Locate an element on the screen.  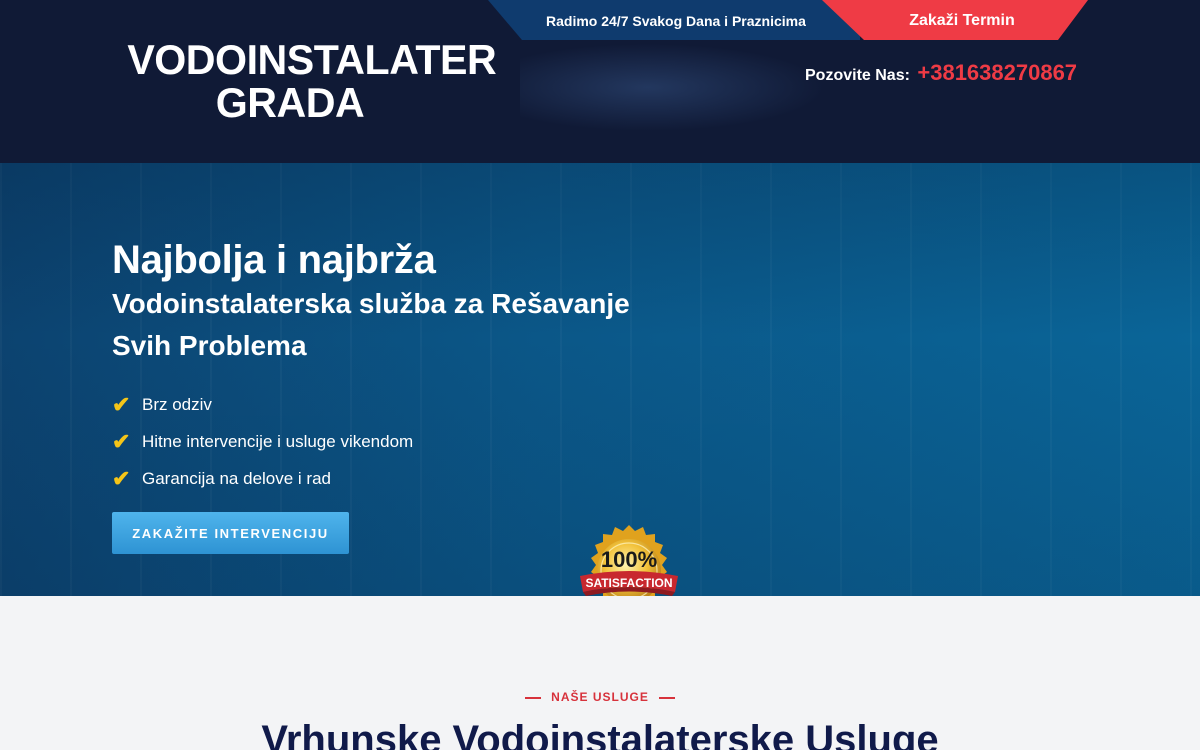
satisfaction-badge: 100% SATISFACTION is located at coordinates (629, 560).